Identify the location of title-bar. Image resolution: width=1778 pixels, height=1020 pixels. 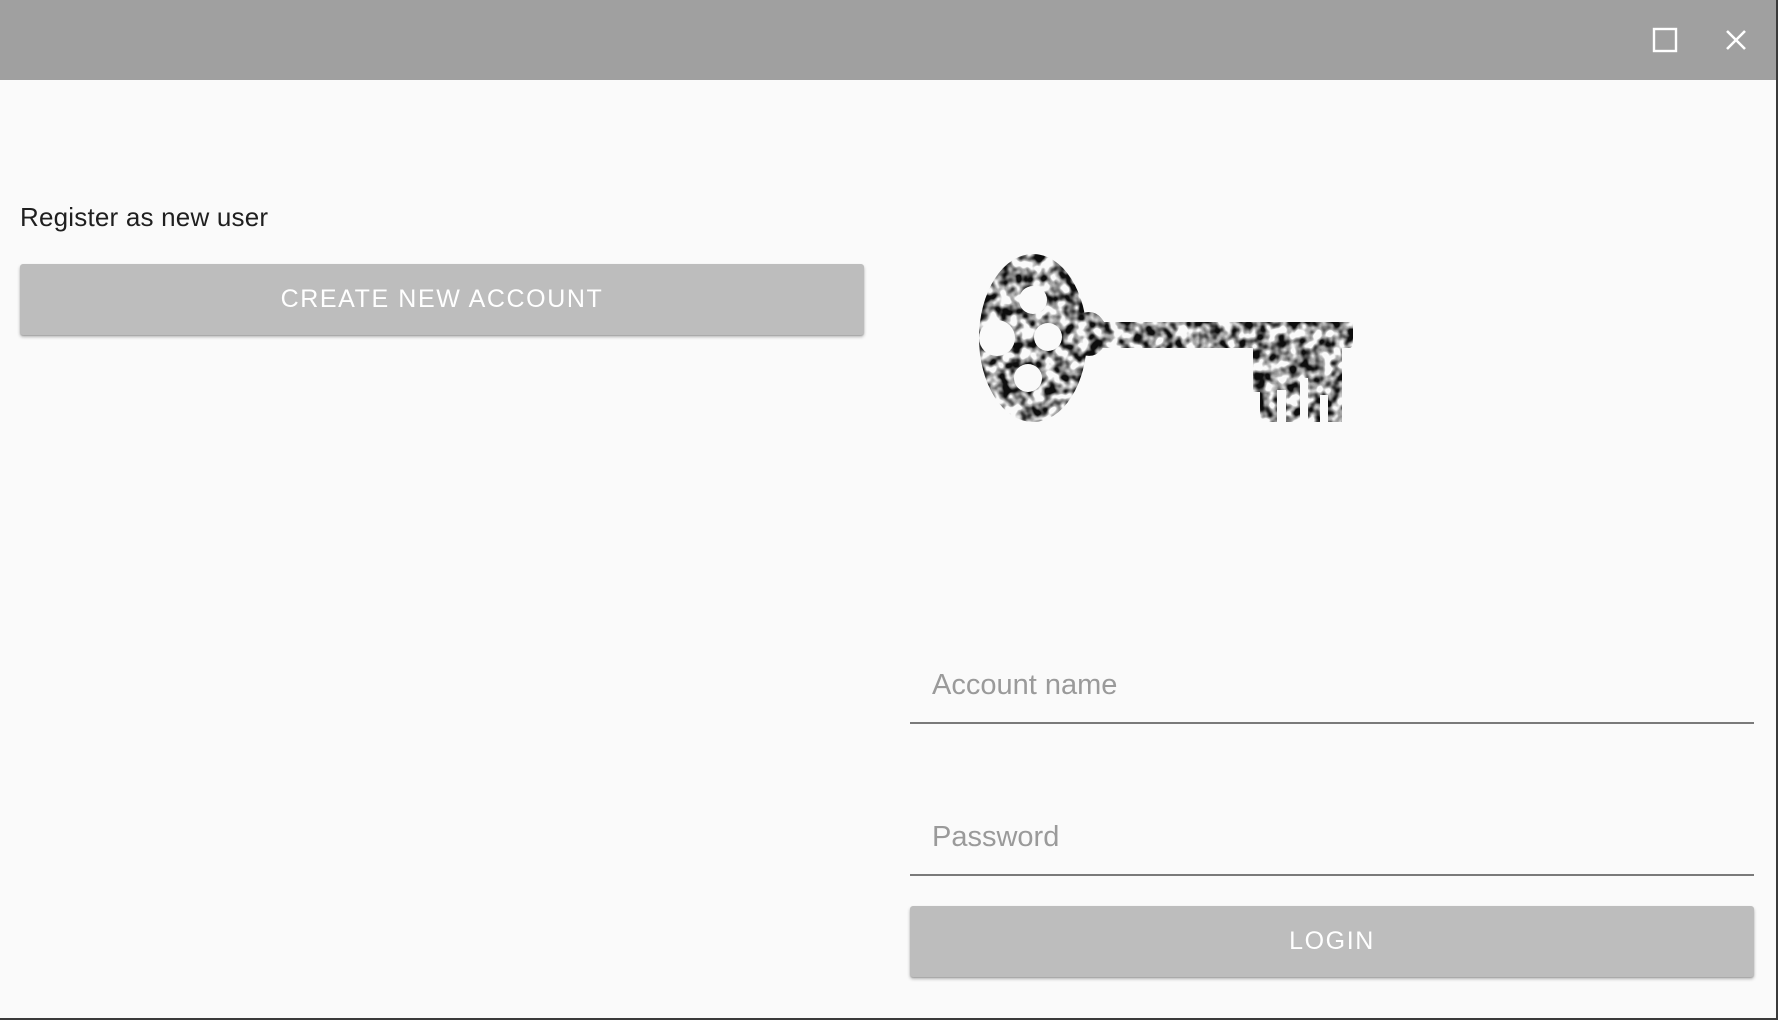
(888, 40).